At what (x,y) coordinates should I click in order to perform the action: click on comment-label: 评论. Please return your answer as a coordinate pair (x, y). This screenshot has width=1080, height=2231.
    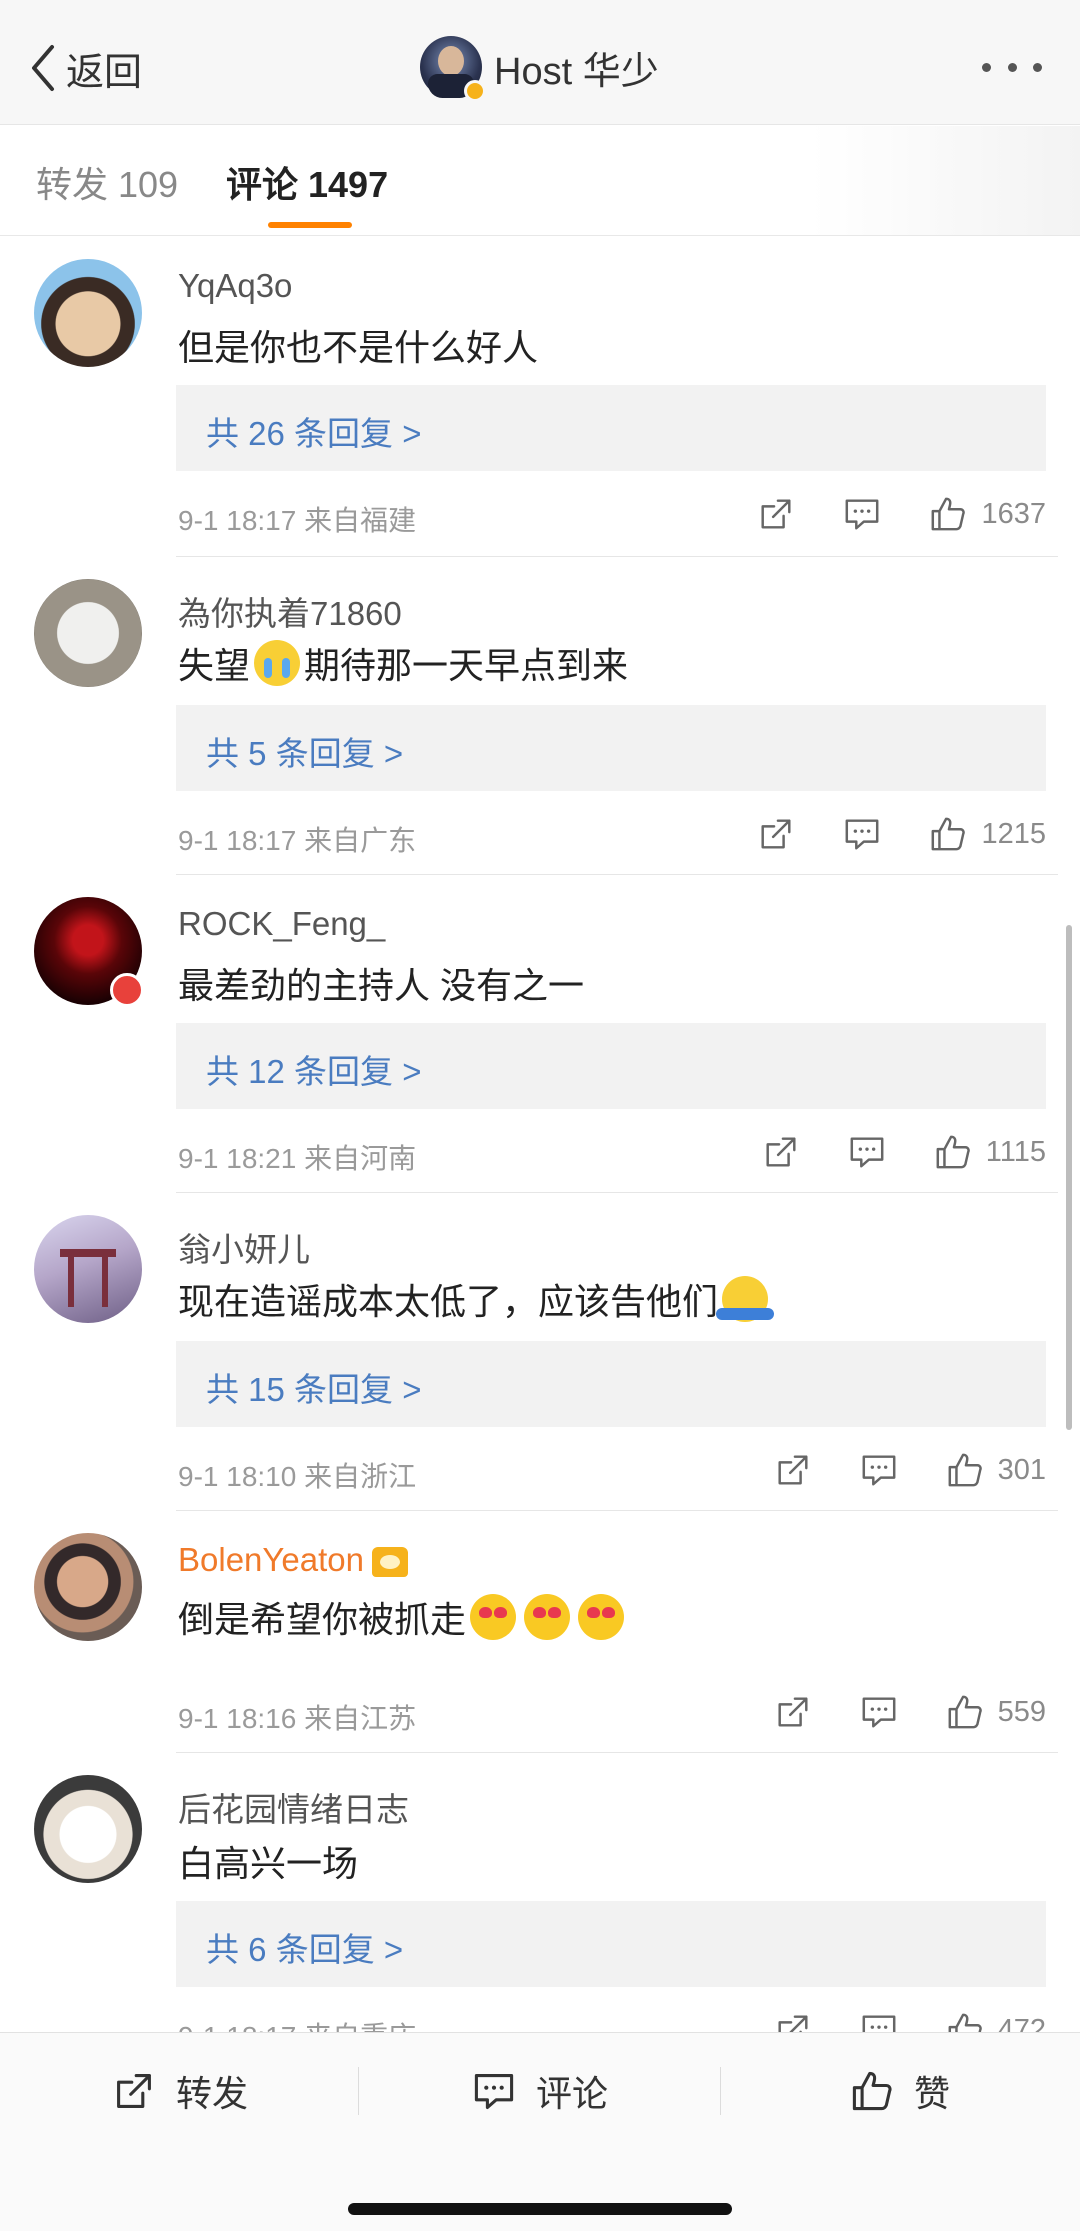
    Looking at the image, I should click on (572, 2093).